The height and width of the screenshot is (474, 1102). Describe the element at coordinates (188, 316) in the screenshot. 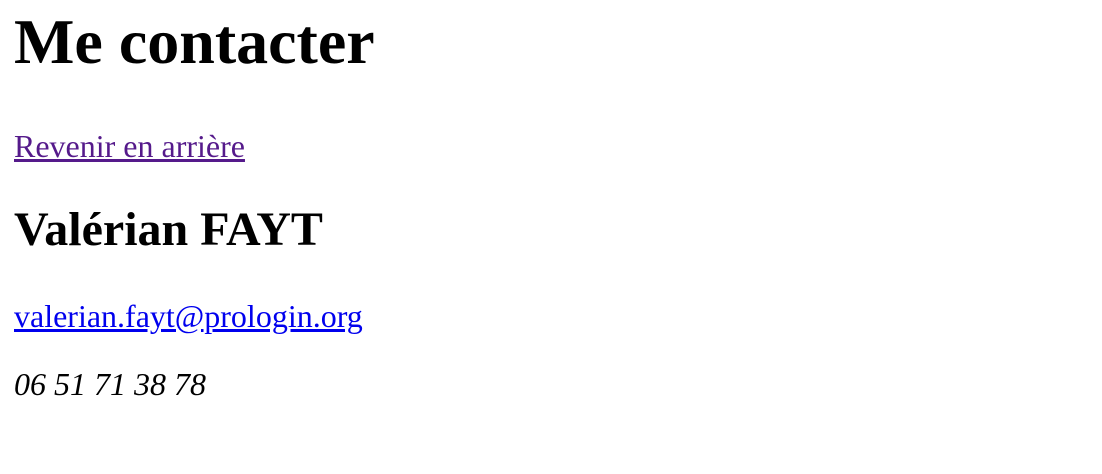

I see `email-link: valerian.fayt@prologin.org` at that location.